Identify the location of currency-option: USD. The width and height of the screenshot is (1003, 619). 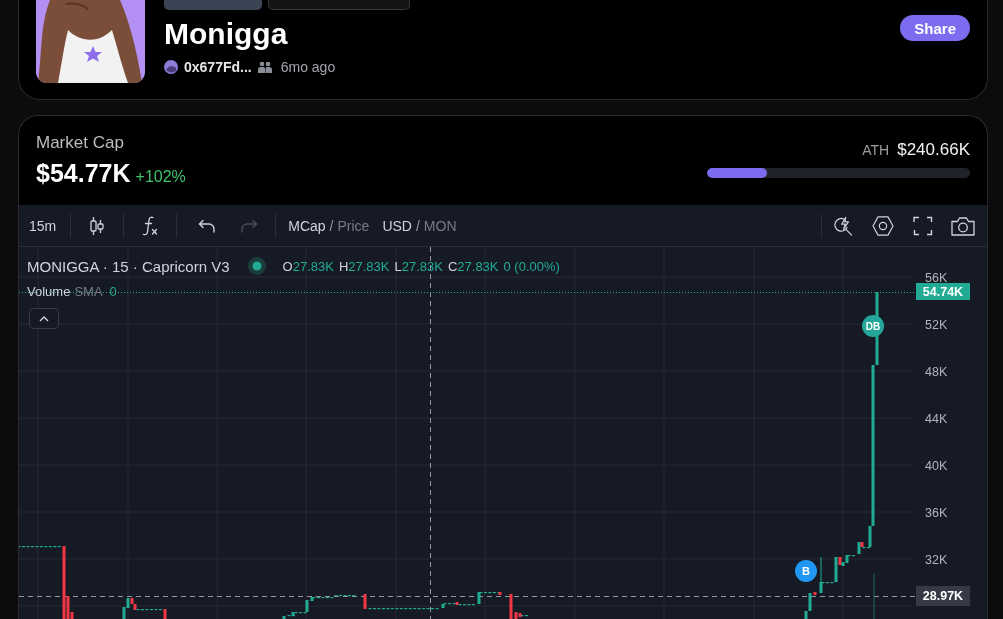
(397, 225).